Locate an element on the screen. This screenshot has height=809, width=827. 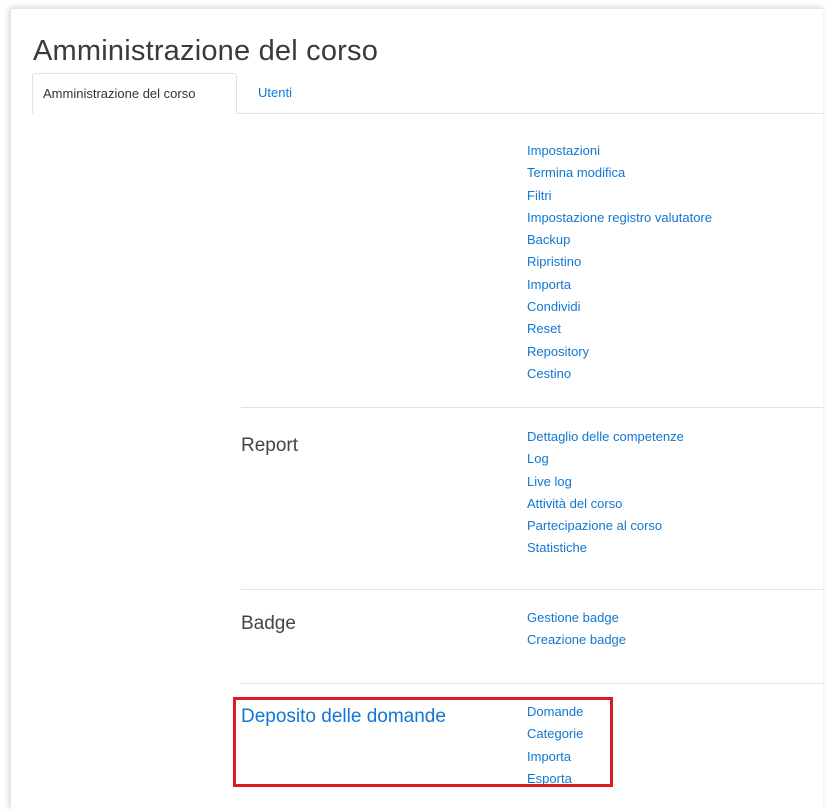
link-questions: Domande is located at coordinates (555, 712).